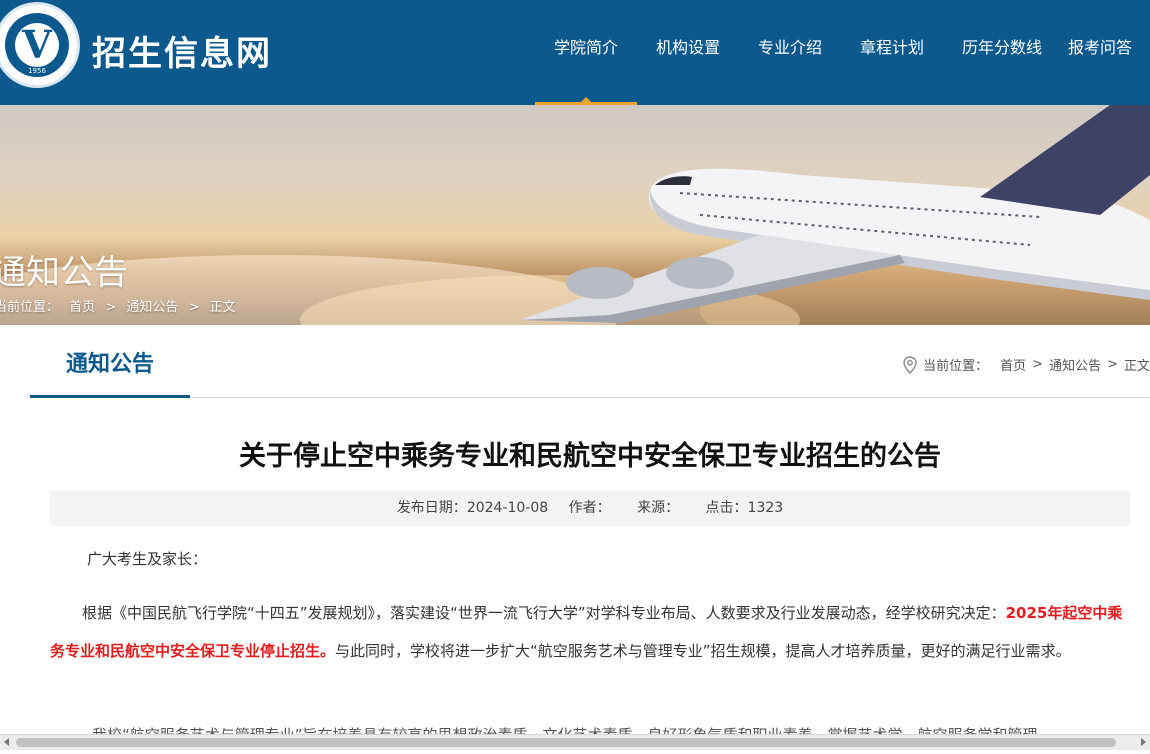  What do you see at coordinates (586, 52) in the screenshot?
I see `nav-item-about: 学院简介` at bounding box center [586, 52].